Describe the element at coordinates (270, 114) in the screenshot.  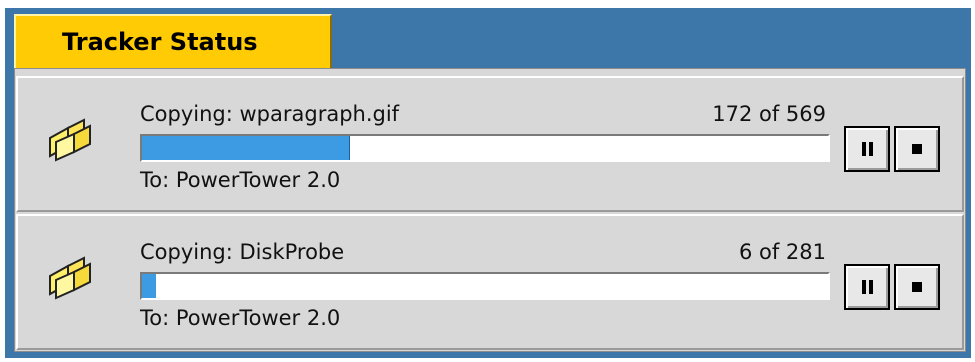
I see `file-label: Copying: wparagraph.gif` at that location.